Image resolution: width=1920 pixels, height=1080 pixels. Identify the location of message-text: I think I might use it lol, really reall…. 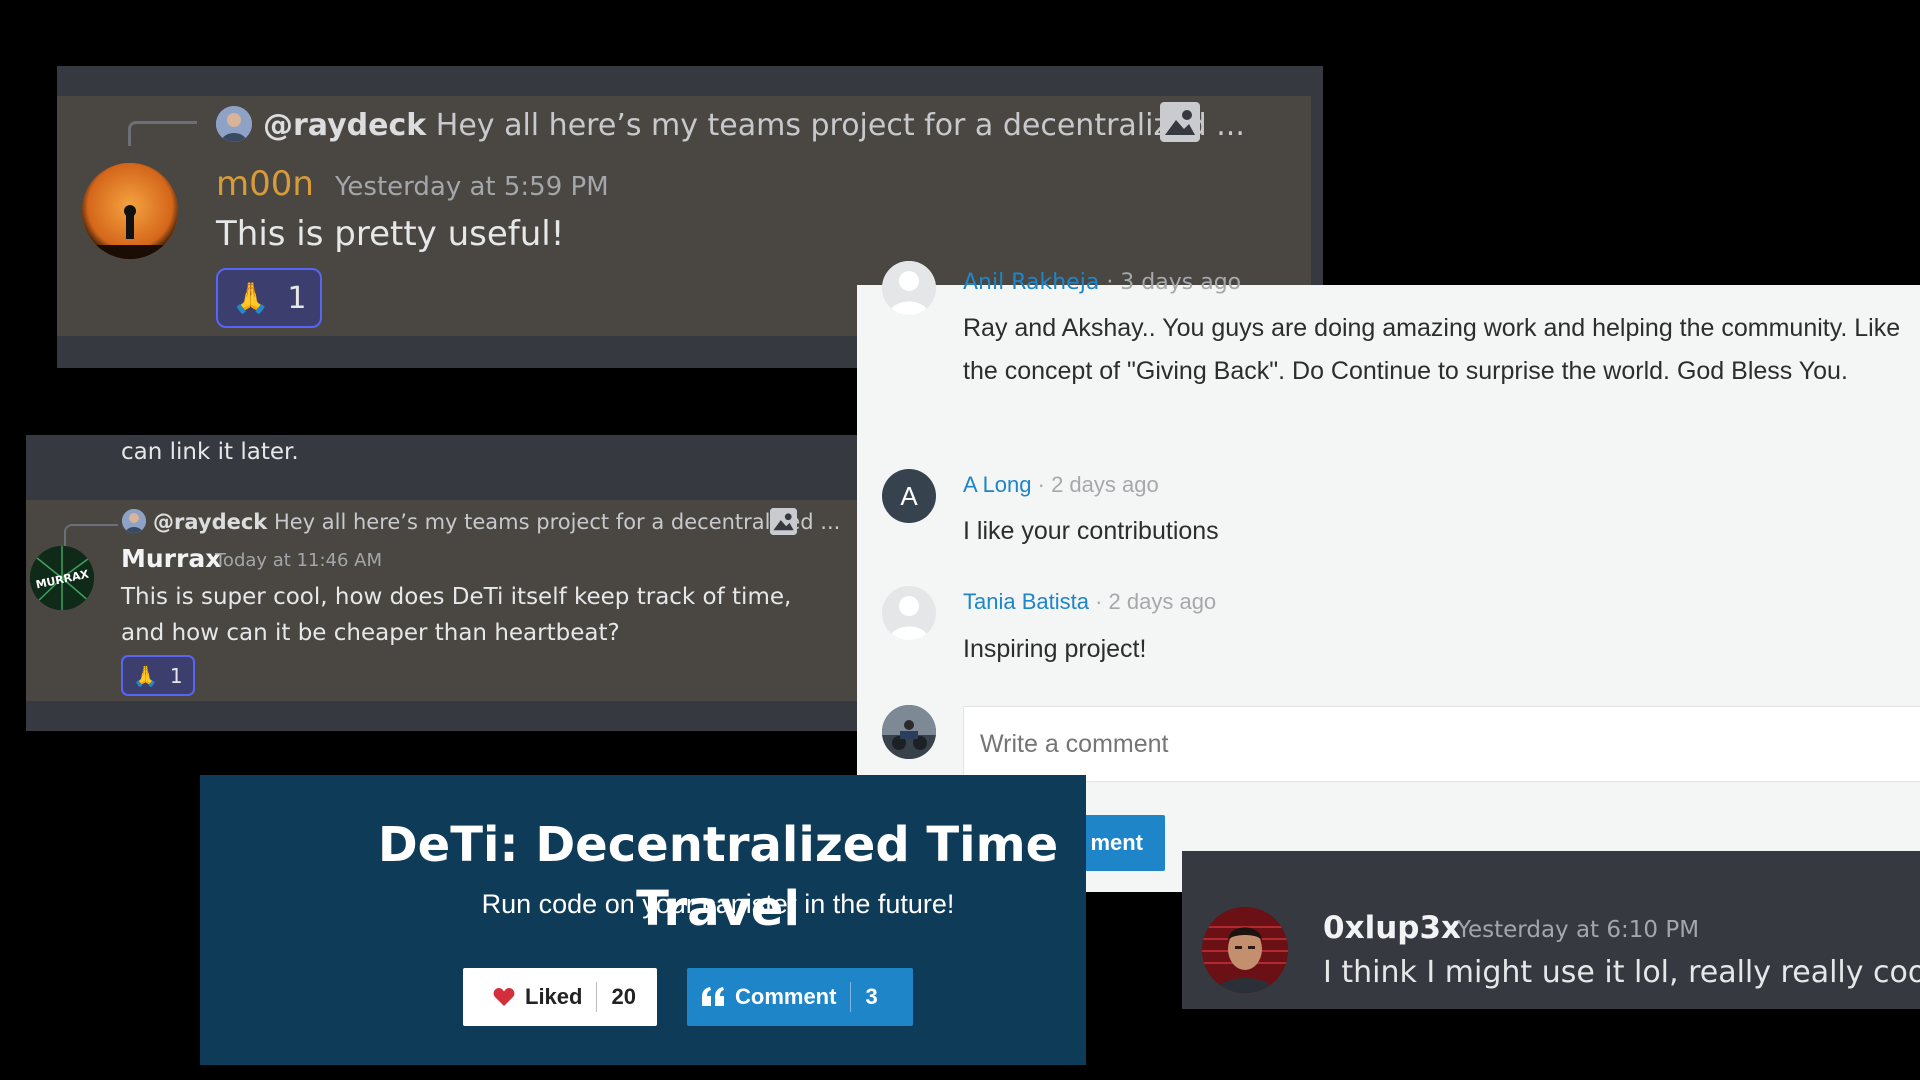
(1621, 972).